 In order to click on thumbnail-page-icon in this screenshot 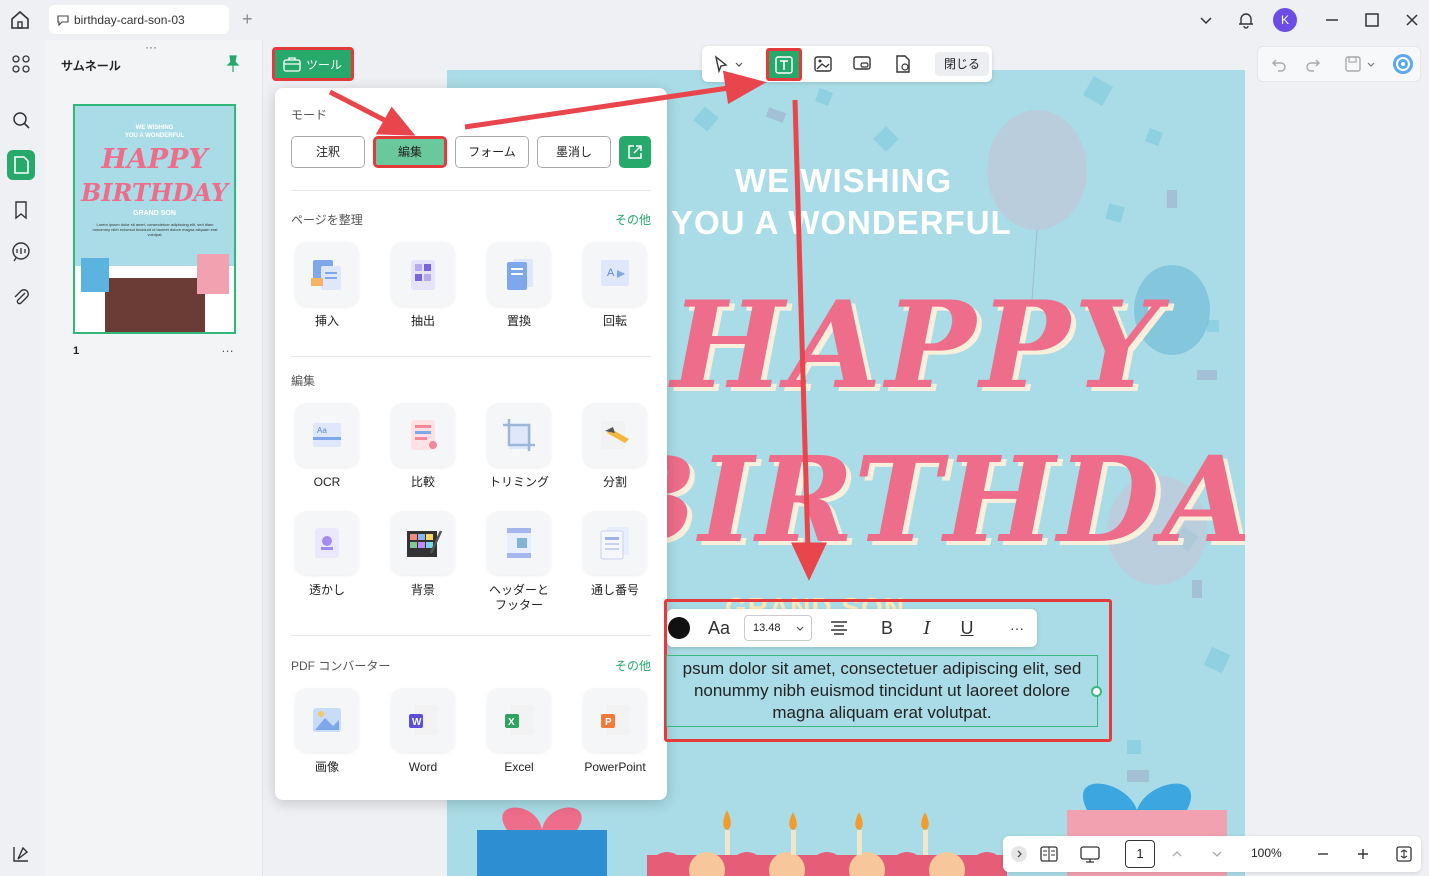, I will do `click(21, 165)`.